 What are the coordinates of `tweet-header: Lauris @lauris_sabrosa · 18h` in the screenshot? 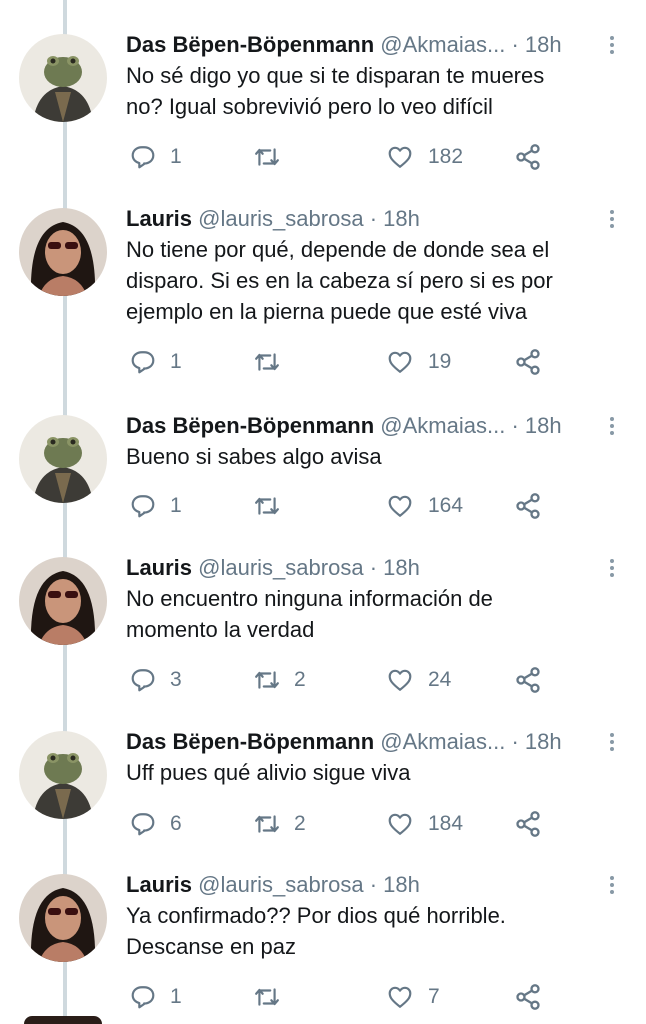 It's located at (273, 568).